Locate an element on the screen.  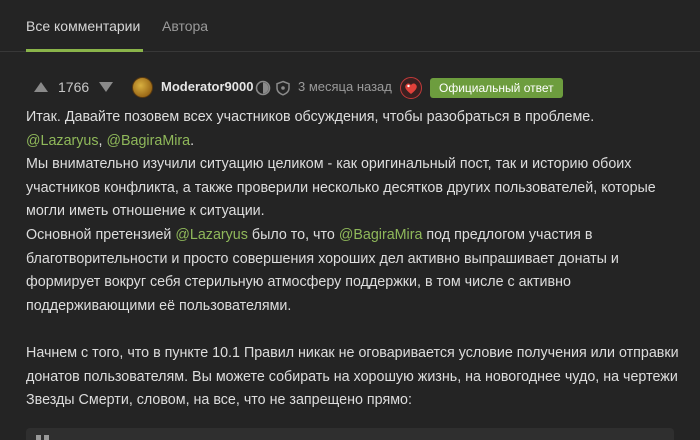
upvote-button is located at coordinates (41, 87).